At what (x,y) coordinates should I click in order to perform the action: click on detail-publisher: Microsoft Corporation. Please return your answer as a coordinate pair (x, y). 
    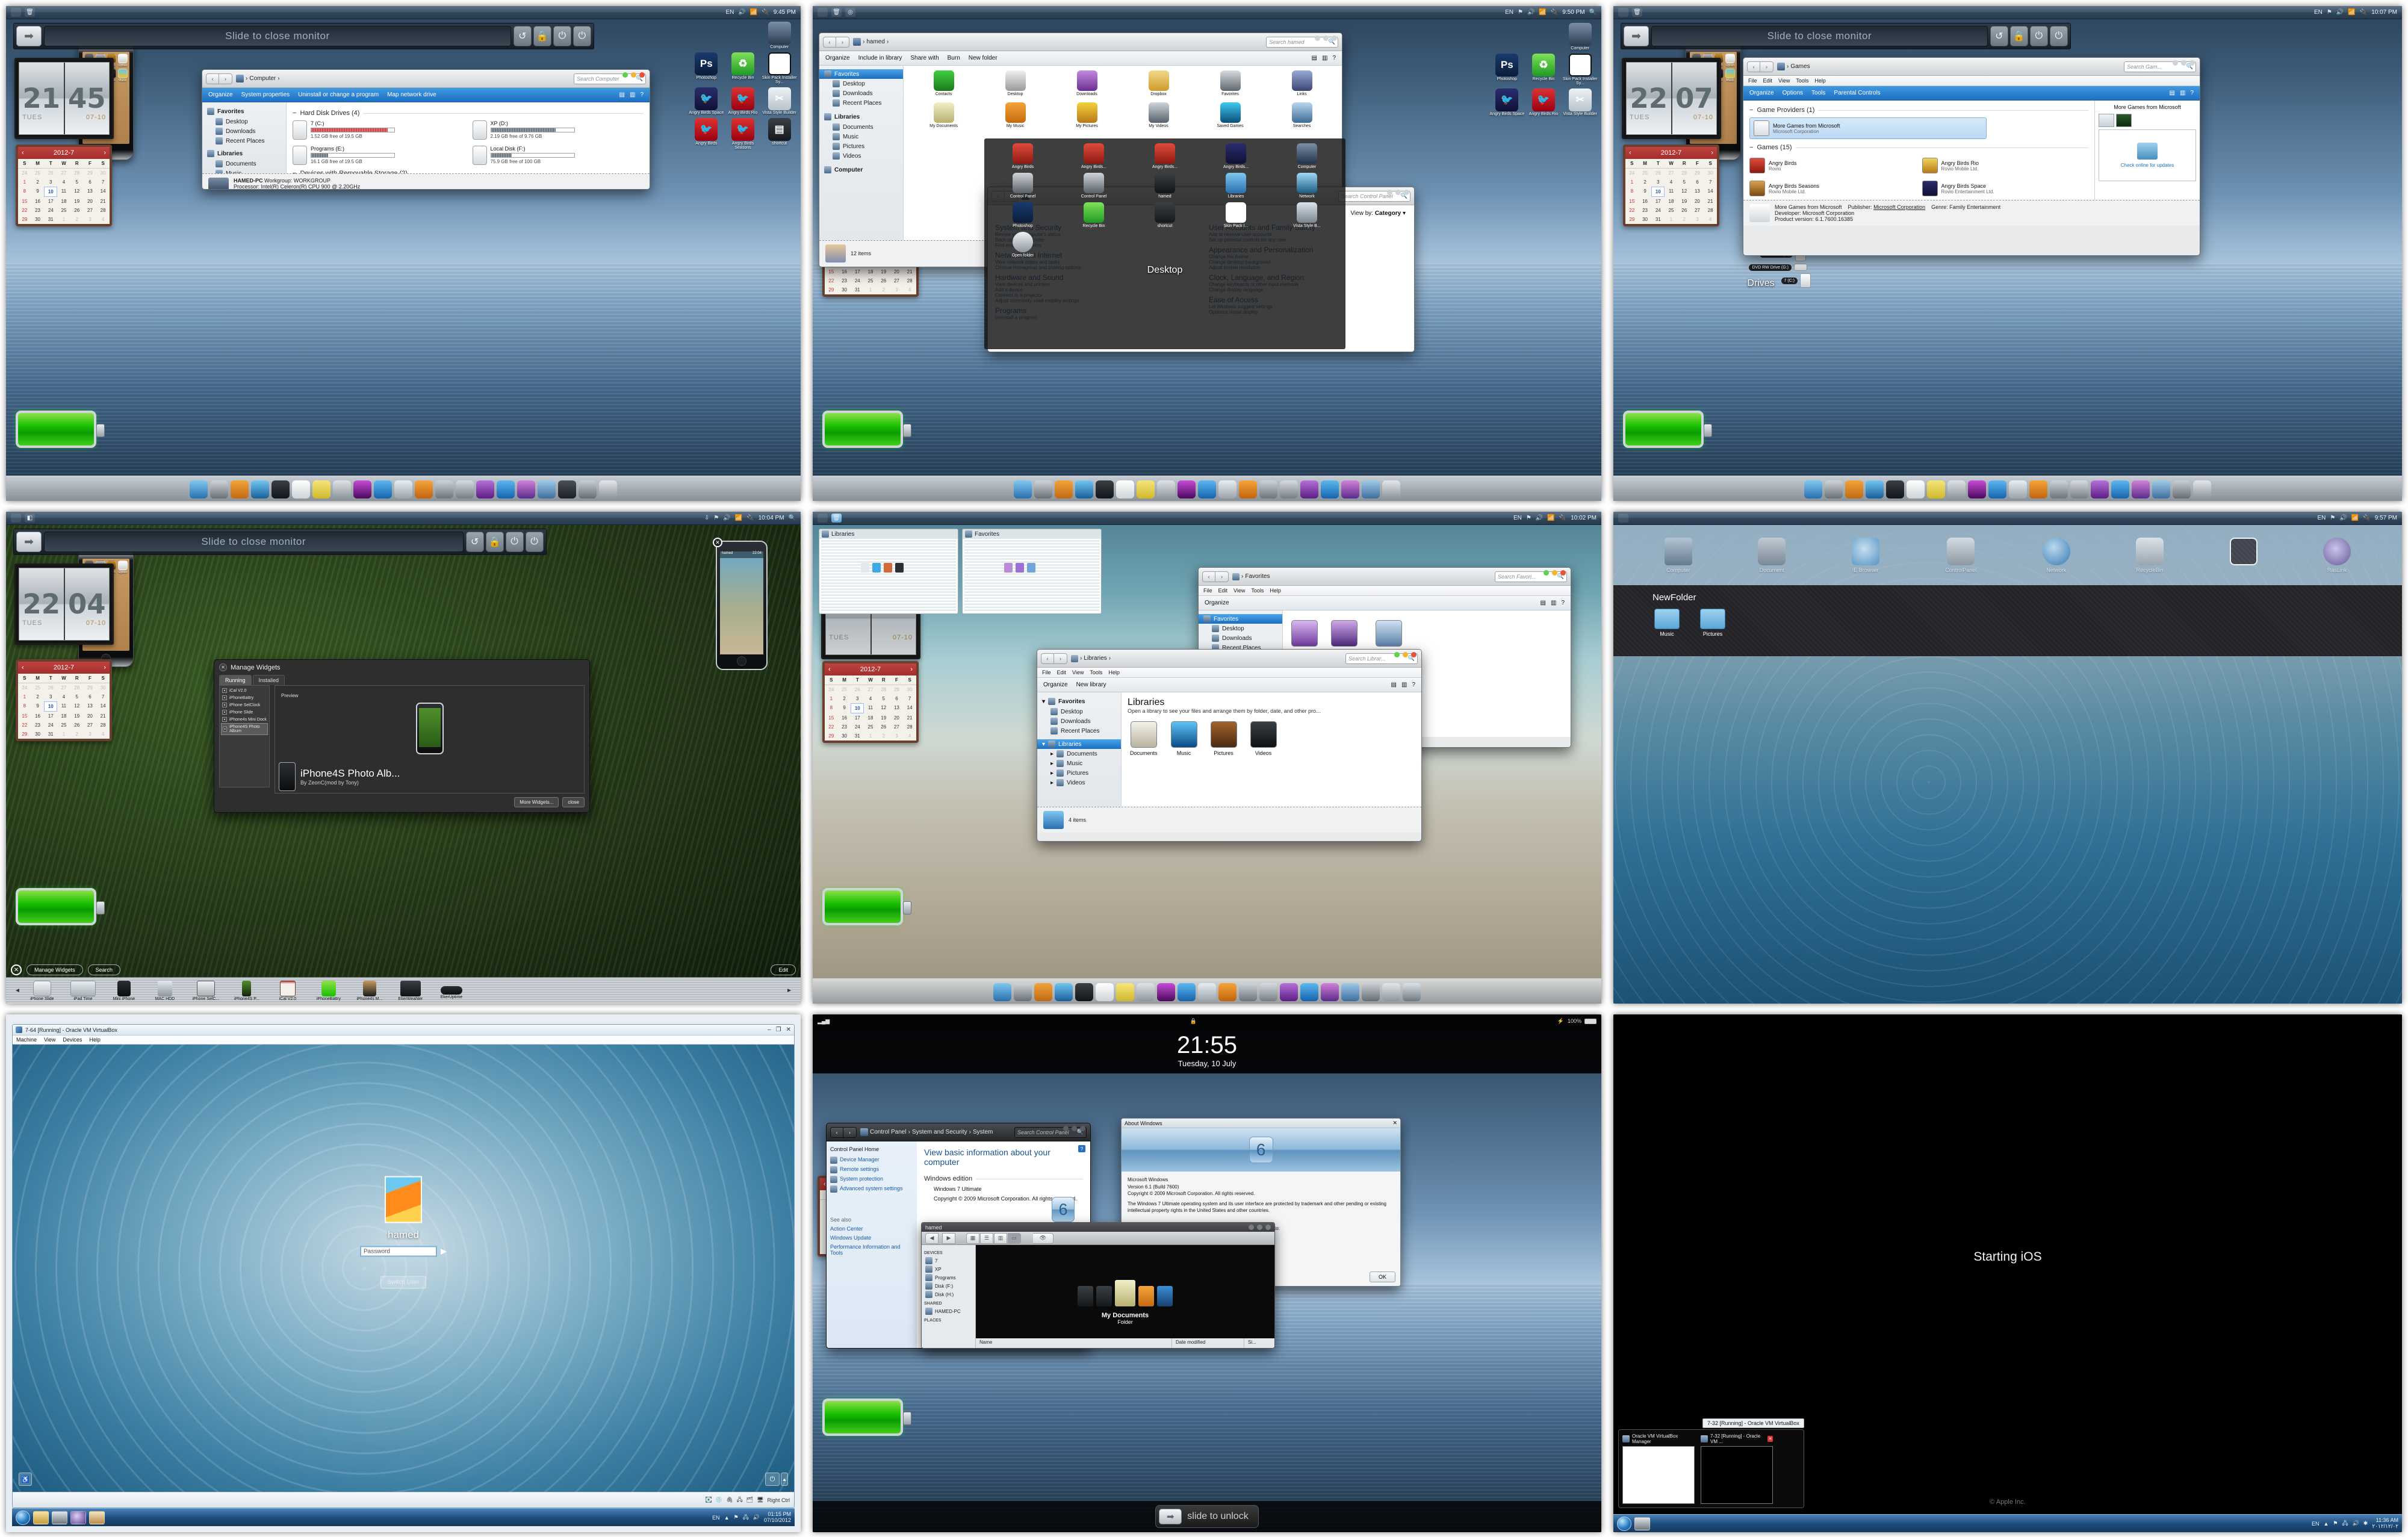
    Looking at the image, I should click on (1899, 207).